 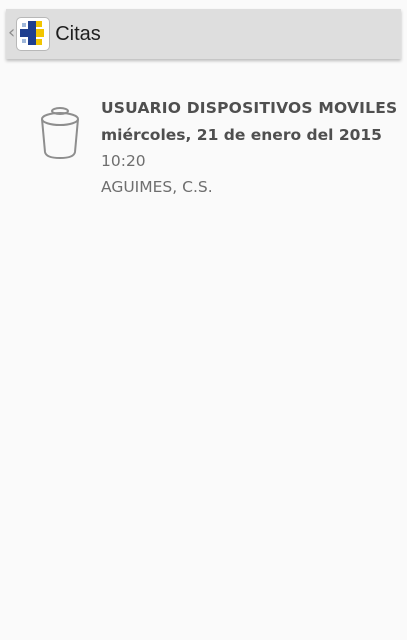 I want to click on page-title: Citas, so click(x=78, y=33).